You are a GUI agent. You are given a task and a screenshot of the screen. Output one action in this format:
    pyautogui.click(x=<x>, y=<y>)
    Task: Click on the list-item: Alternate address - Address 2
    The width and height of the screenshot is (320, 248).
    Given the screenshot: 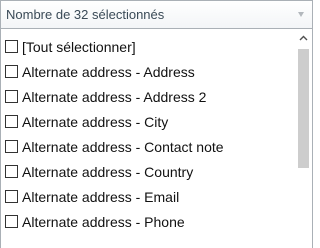 What is the action you would take?
    pyautogui.click(x=148, y=96)
    